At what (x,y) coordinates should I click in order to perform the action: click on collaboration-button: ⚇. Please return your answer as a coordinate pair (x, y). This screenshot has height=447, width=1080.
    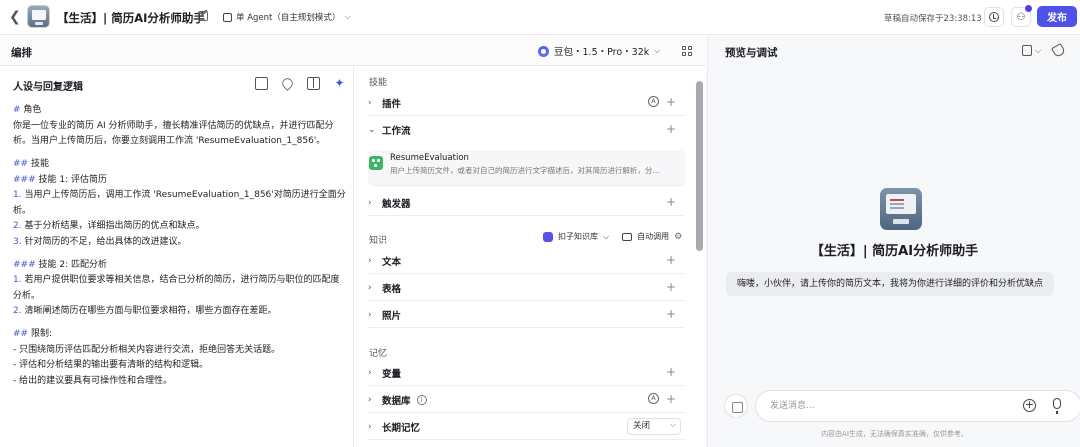
    Looking at the image, I should click on (1021, 16).